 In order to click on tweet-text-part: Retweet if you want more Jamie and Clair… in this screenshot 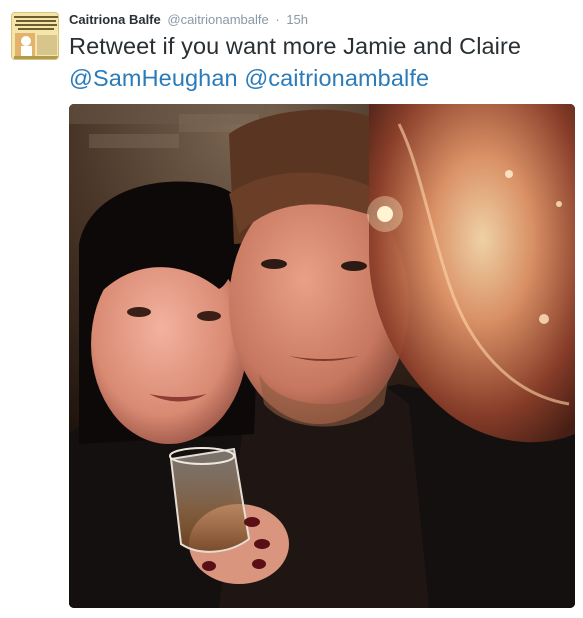, I will do `click(295, 46)`.